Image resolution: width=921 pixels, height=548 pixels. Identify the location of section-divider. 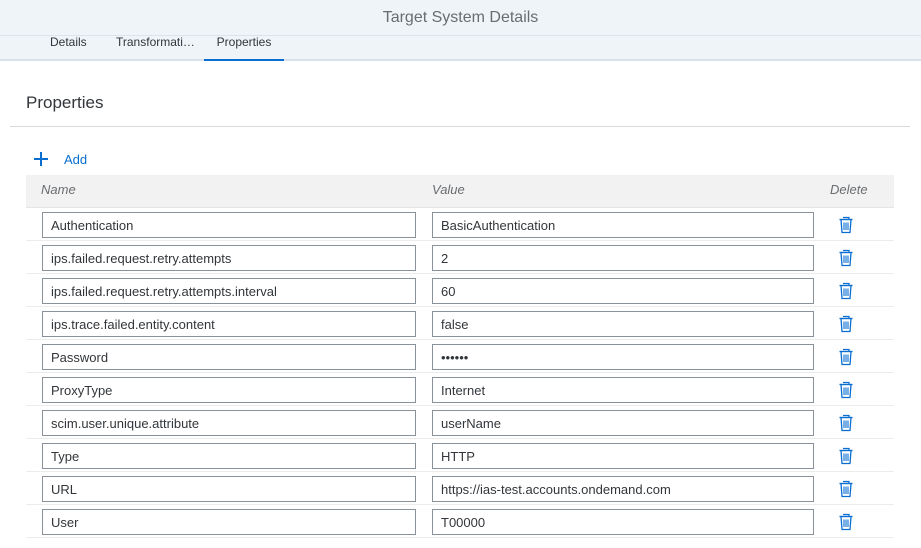
(460, 126).